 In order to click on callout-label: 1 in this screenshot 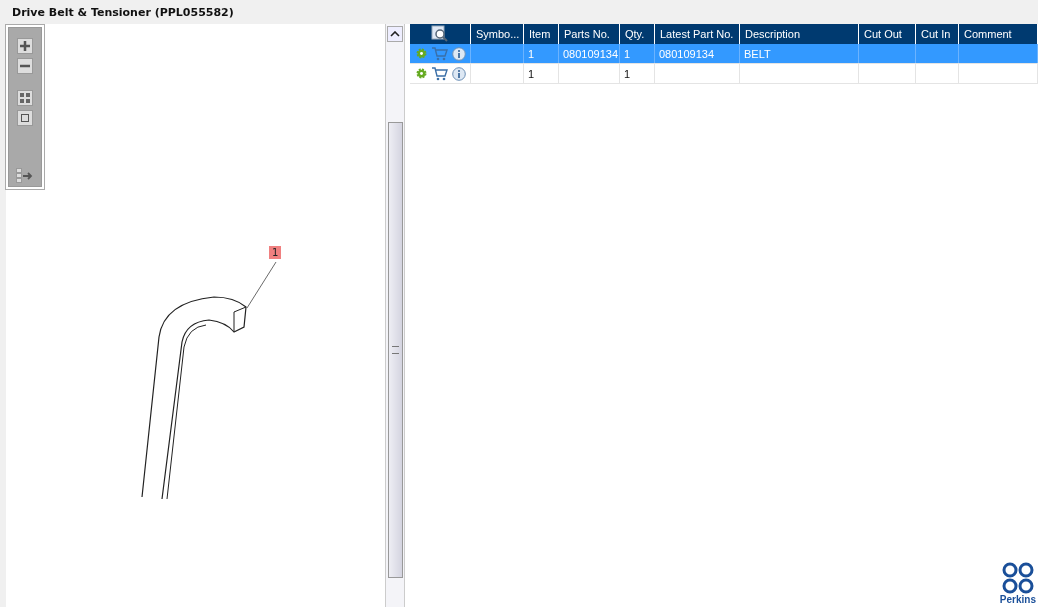, I will do `click(275, 252)`.